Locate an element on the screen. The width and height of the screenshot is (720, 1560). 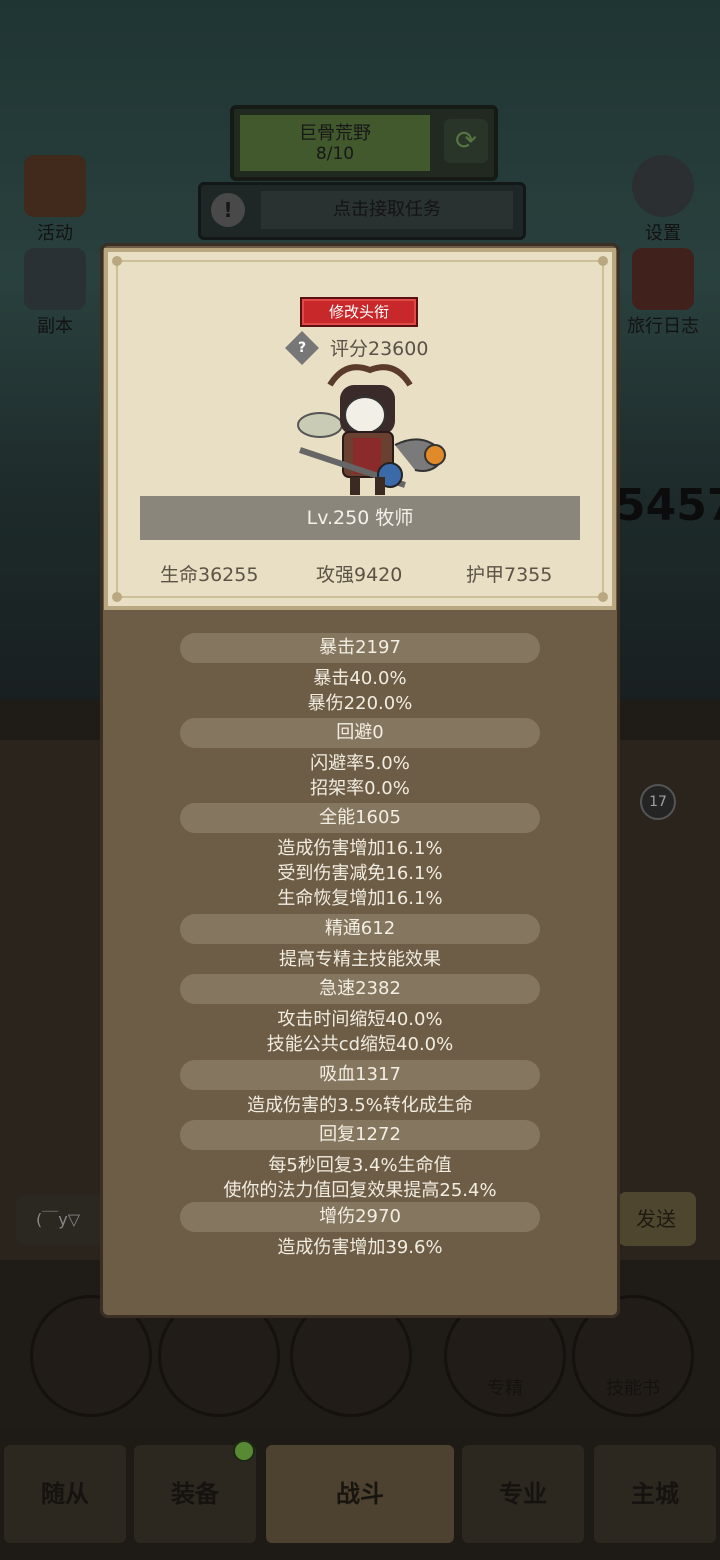
stat-armor: 护甲7355 is located at coordinates (509, 575).